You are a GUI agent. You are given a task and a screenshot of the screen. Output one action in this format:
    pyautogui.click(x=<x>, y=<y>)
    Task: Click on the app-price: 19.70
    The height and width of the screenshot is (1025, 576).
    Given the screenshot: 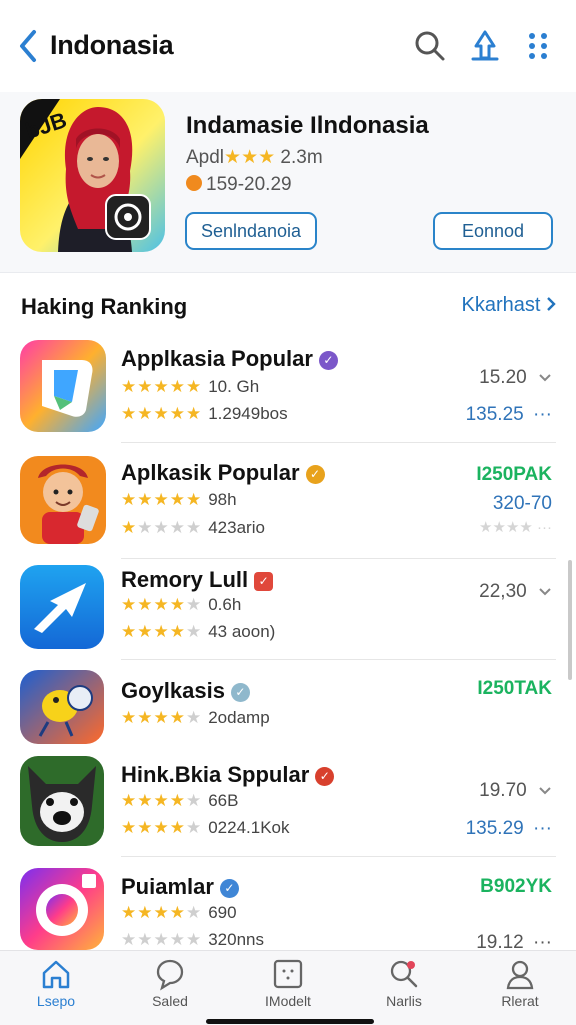 What is the action you would take?
    pyautogui.click(x=515, y=791)
    